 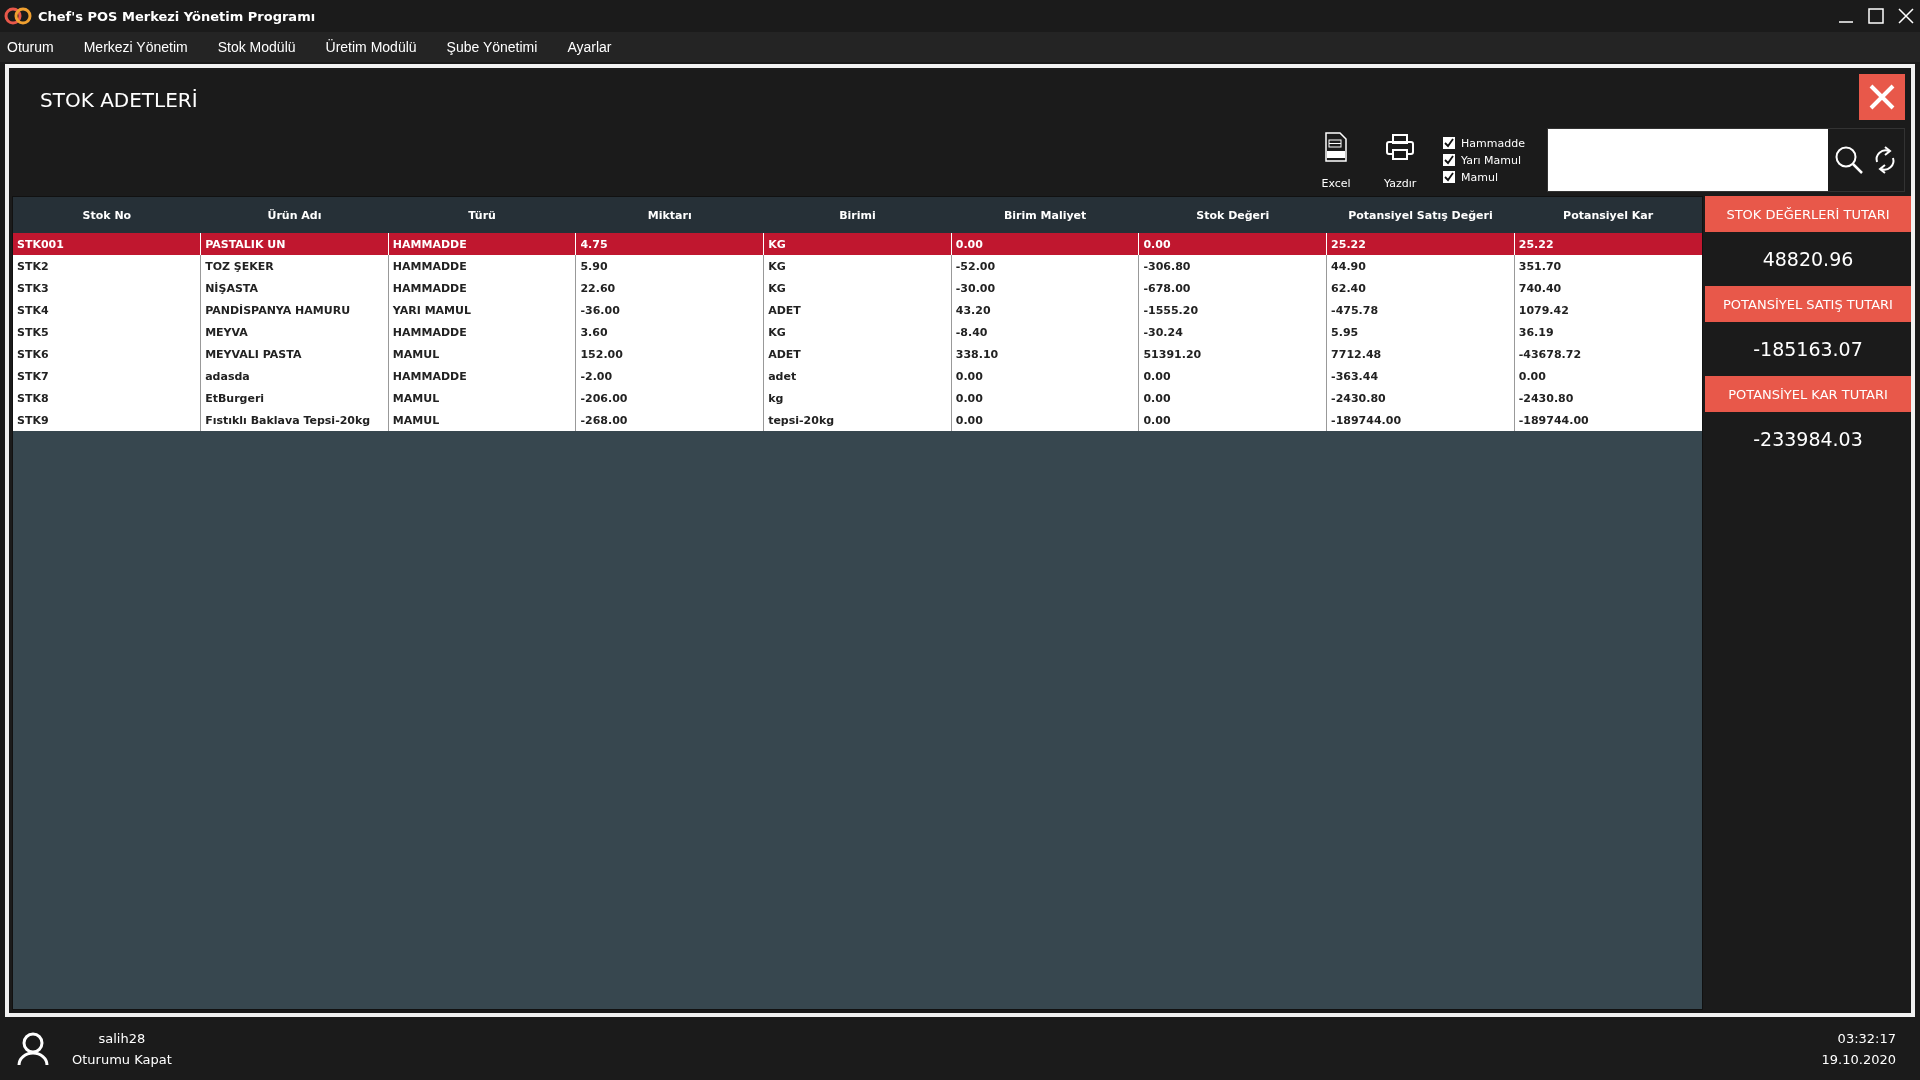 What do you see at coordinates (1420, 266) in the screenshot?
I see `table-cell: 44.90` at bounding box center [1420, 266].